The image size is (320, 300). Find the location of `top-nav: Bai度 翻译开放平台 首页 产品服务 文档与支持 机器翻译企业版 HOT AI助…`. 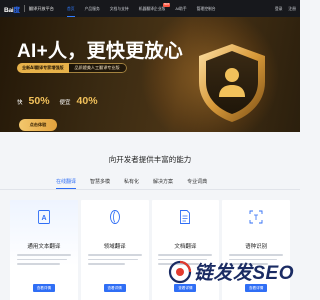

top-nav: Bai度 翻译开放平台 首页 产品服务 文档与支持 机器翻译企业版 HOT AI助… is located at coordinates (150, 8).